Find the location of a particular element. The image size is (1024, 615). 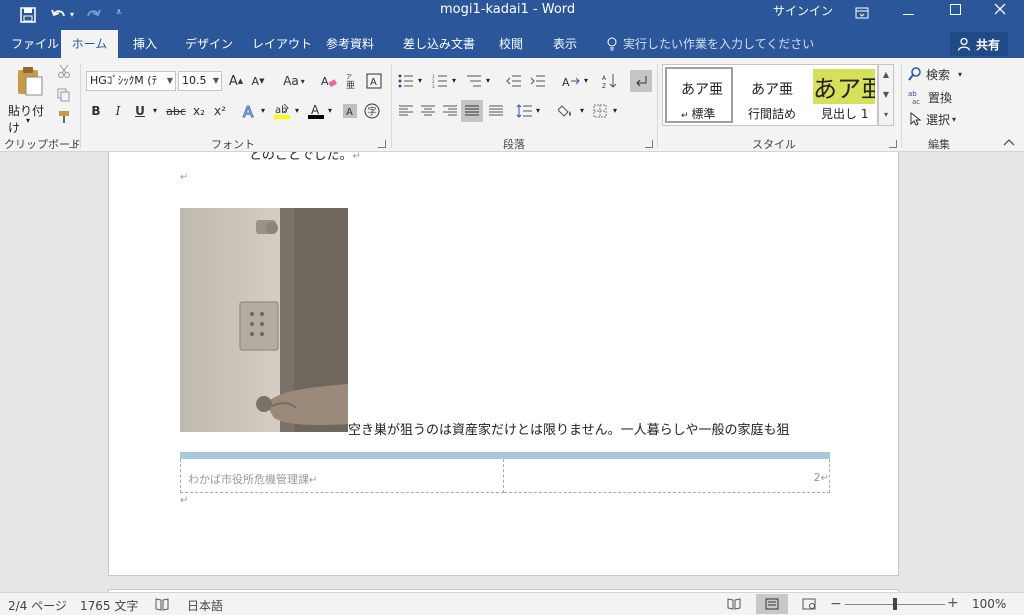

underline-button: U is located at coordinates (140, 111).